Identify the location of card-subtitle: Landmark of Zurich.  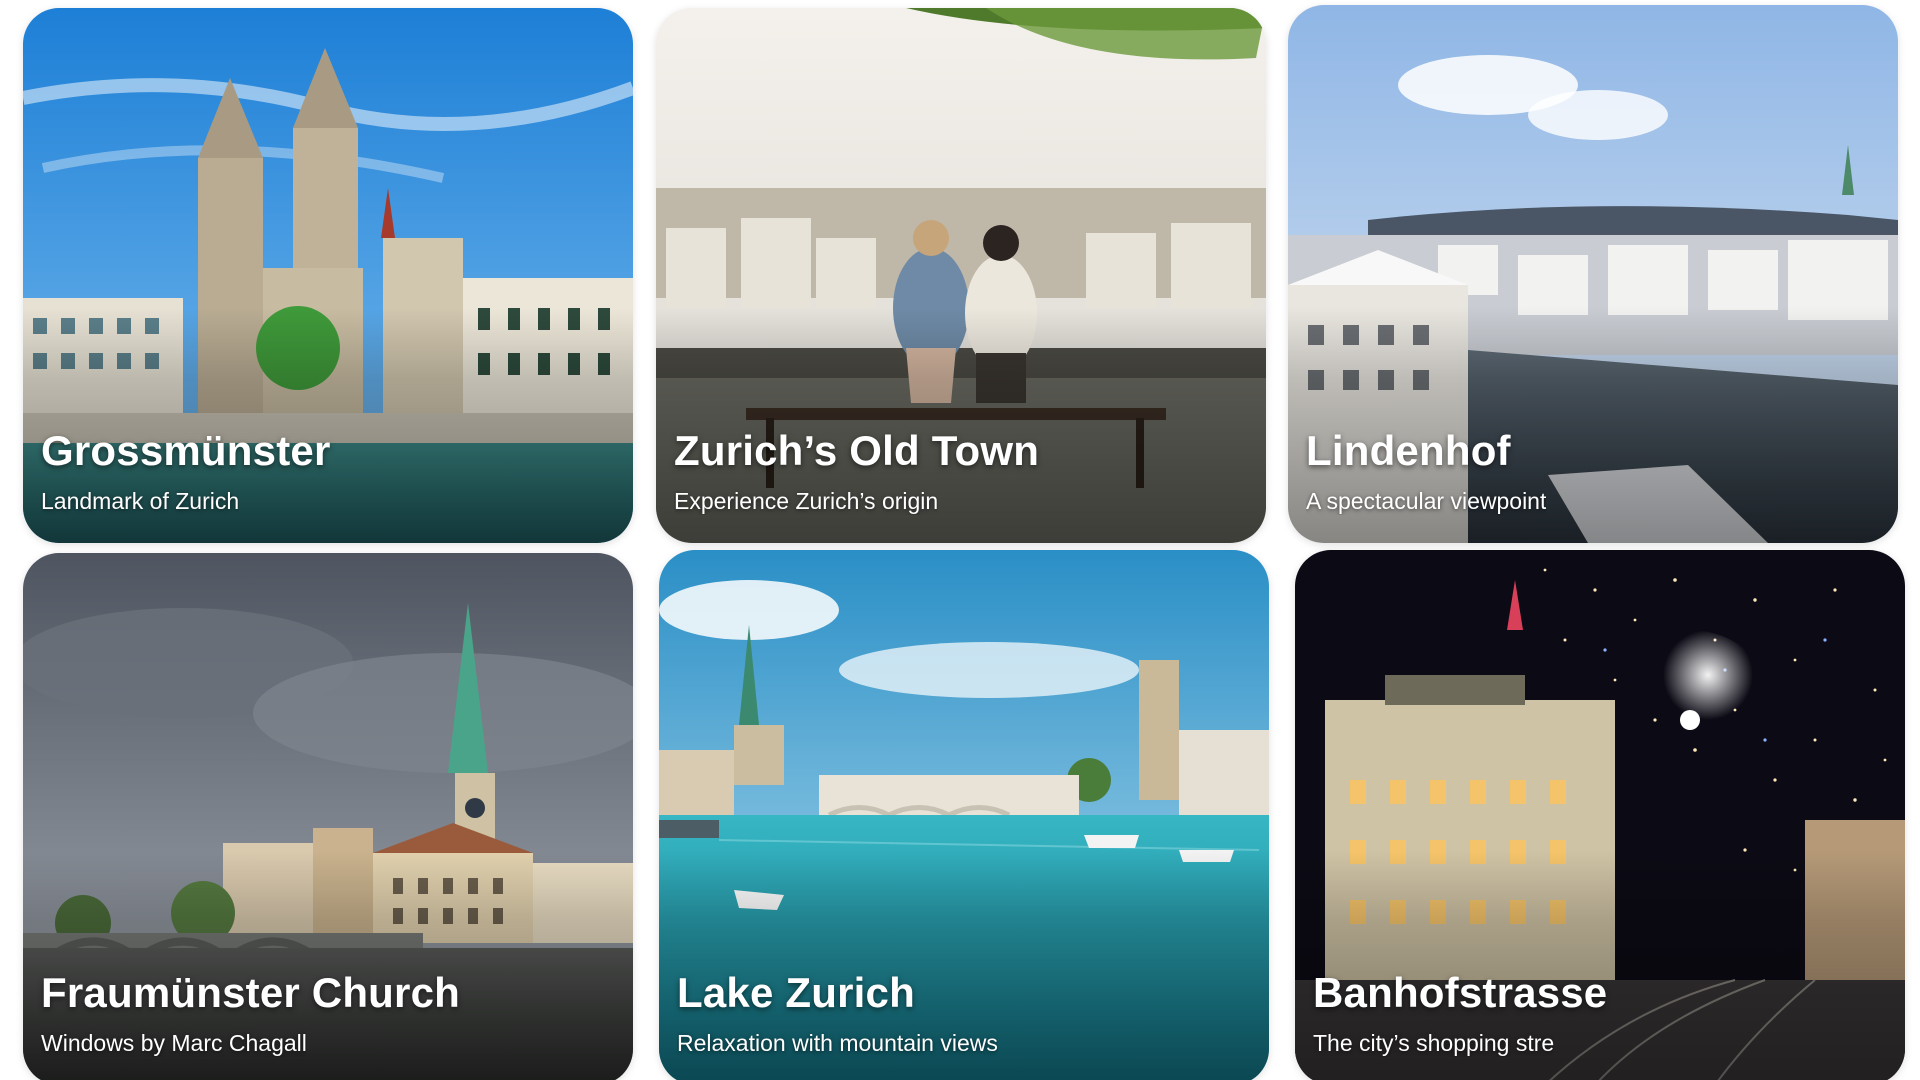
(140, 501).